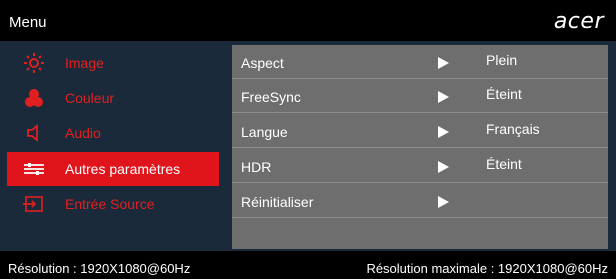 This screenshot has width=616, height=279. Describe the element at coordinates (262, 63) in the screenshot. I see `setting-label: Aspect` at that location.